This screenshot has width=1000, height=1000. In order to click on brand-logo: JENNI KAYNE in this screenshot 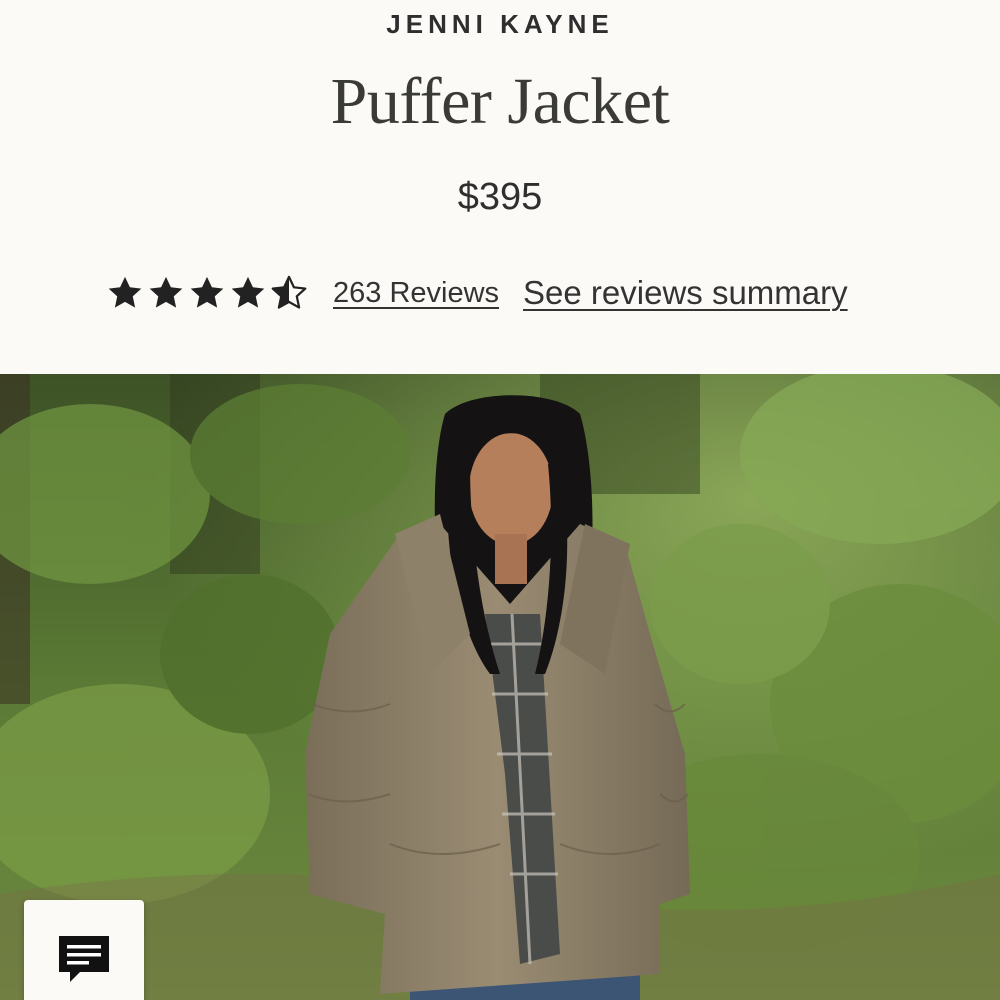, I will do `click(500, 24)`.